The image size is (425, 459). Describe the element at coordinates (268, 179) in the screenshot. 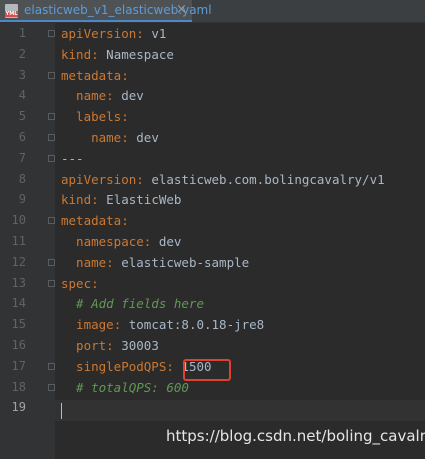

I see `yaml-value: elasticweb.com.bolingcavalry/v1` at that location.